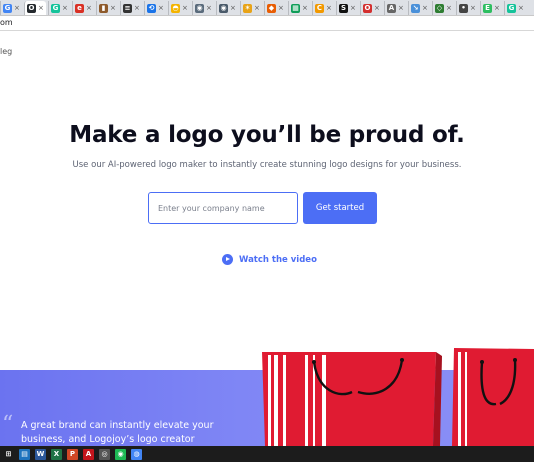  I want to click on flag-icon: ◆, so click(271, 8).